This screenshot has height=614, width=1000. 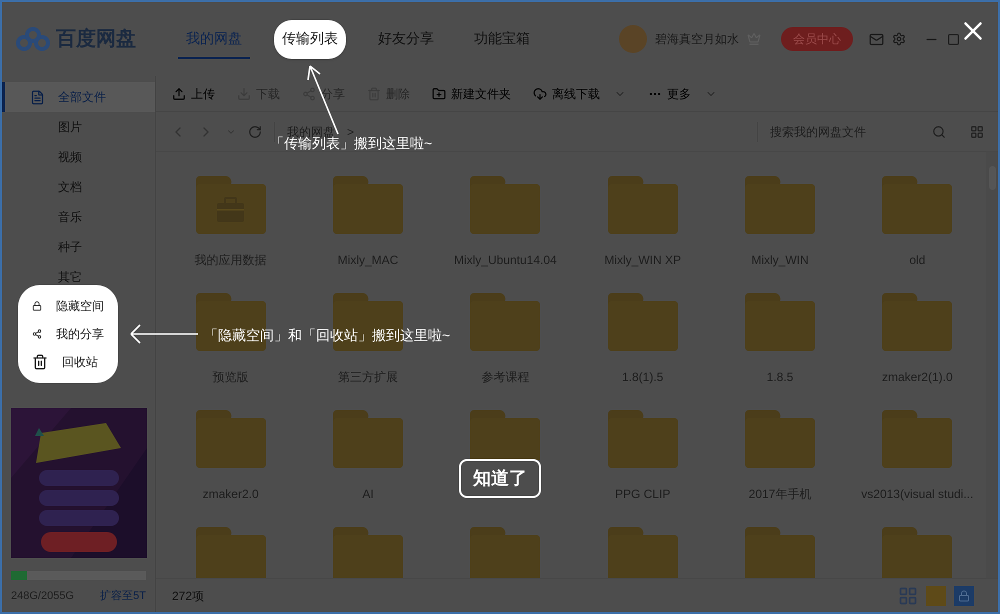 What do you see at coordinates (899, 39) in the screenshot?
I see `settings-icon` at bounding box center [899, 39].